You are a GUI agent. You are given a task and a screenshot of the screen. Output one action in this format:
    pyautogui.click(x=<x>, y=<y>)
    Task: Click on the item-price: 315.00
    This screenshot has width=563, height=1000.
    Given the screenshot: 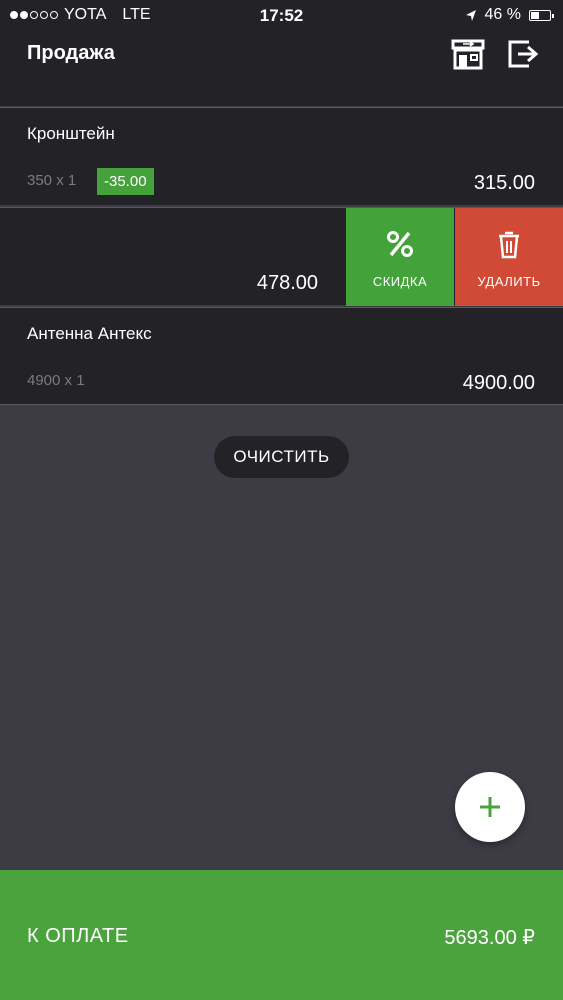 What is the action you would take?
    pyautogui.click(x=504, y=183)
    